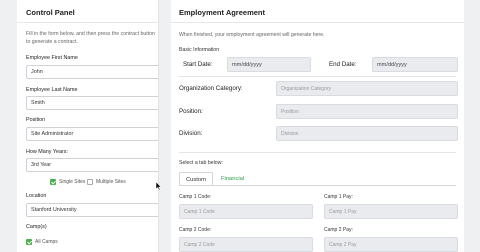 The width and height of the screenshot is (480, 252). Describe the element at coordinates (343, 64) in the screenshot. I see `end-date-label: End Date:` at that location.